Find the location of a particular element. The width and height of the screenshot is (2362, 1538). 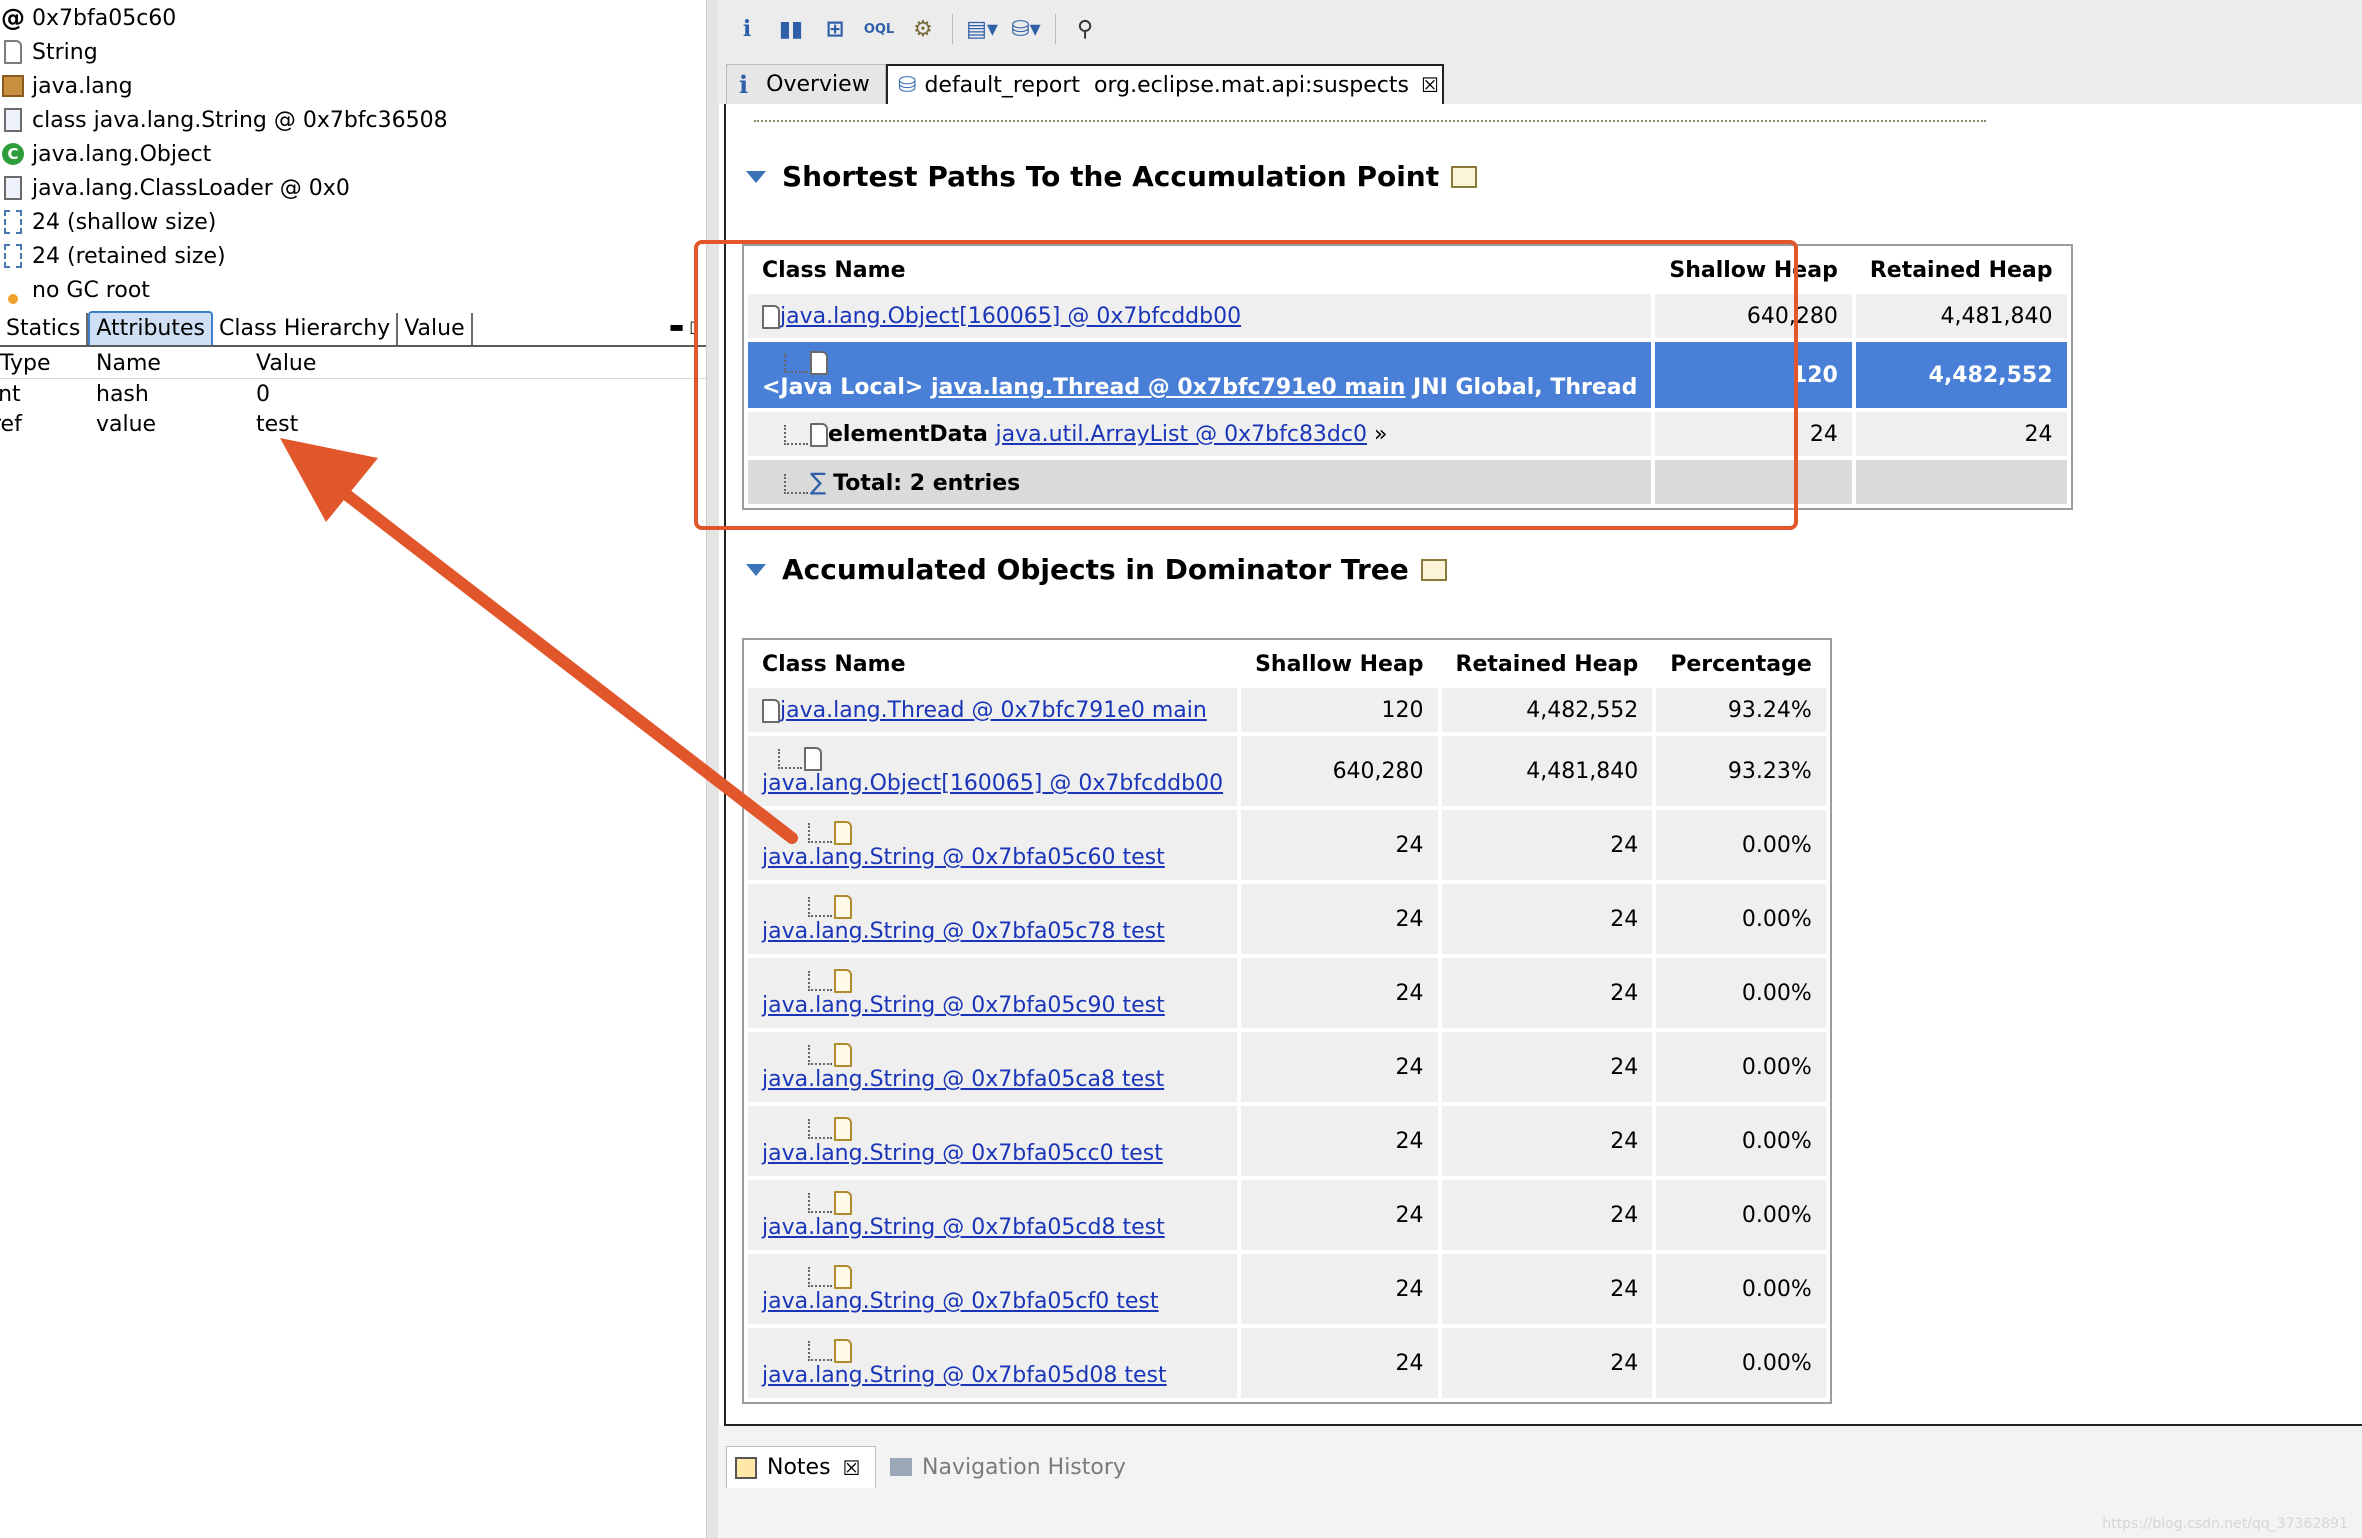

shallow-size-icon is located at coordinates (13, 222).